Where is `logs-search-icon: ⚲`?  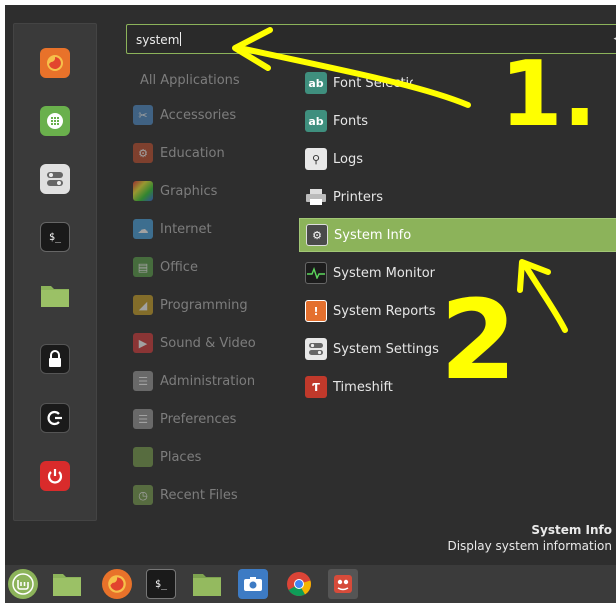 logs-search-icon: ⚲ is located at coordinates (316, 159).